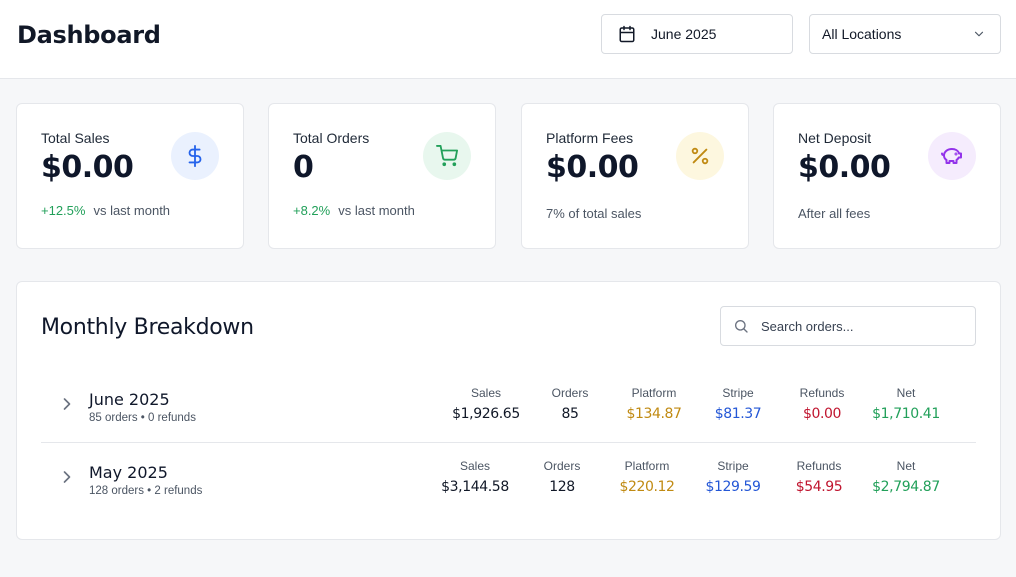 The width and height of the screenshot is (1016, 577). I want to click on month-summary: 128 orders • 2 refunds, so click(146, 491).